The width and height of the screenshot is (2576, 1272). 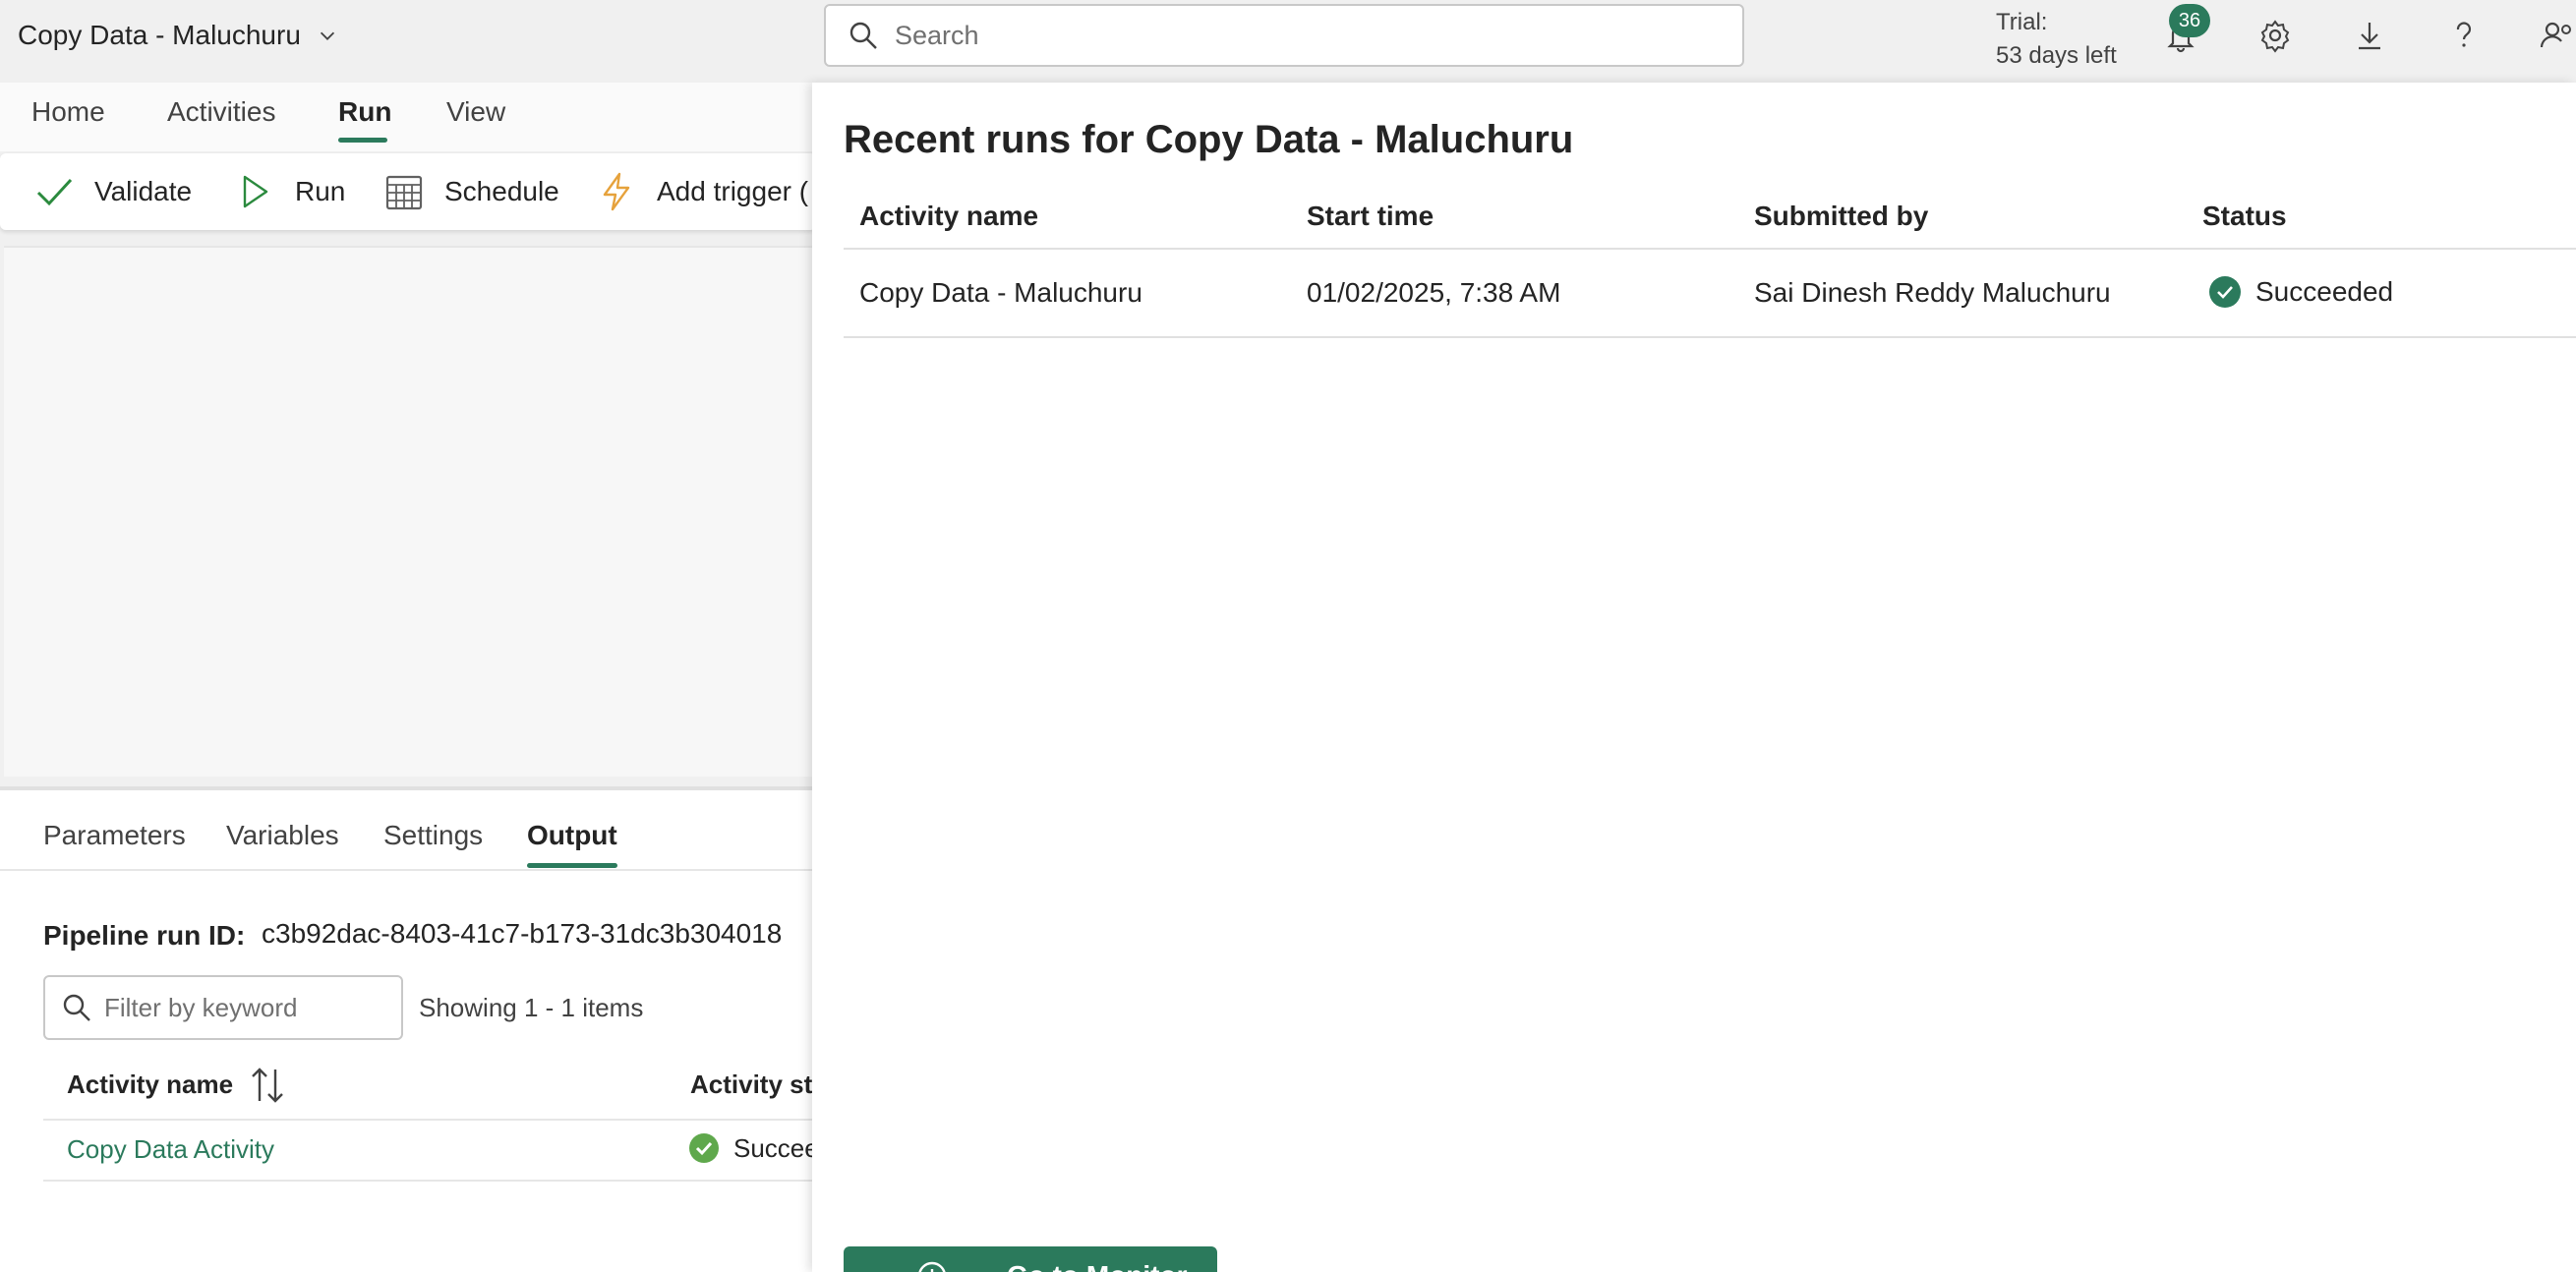 I want to click on tab-divider, so click(x=408, y=870).